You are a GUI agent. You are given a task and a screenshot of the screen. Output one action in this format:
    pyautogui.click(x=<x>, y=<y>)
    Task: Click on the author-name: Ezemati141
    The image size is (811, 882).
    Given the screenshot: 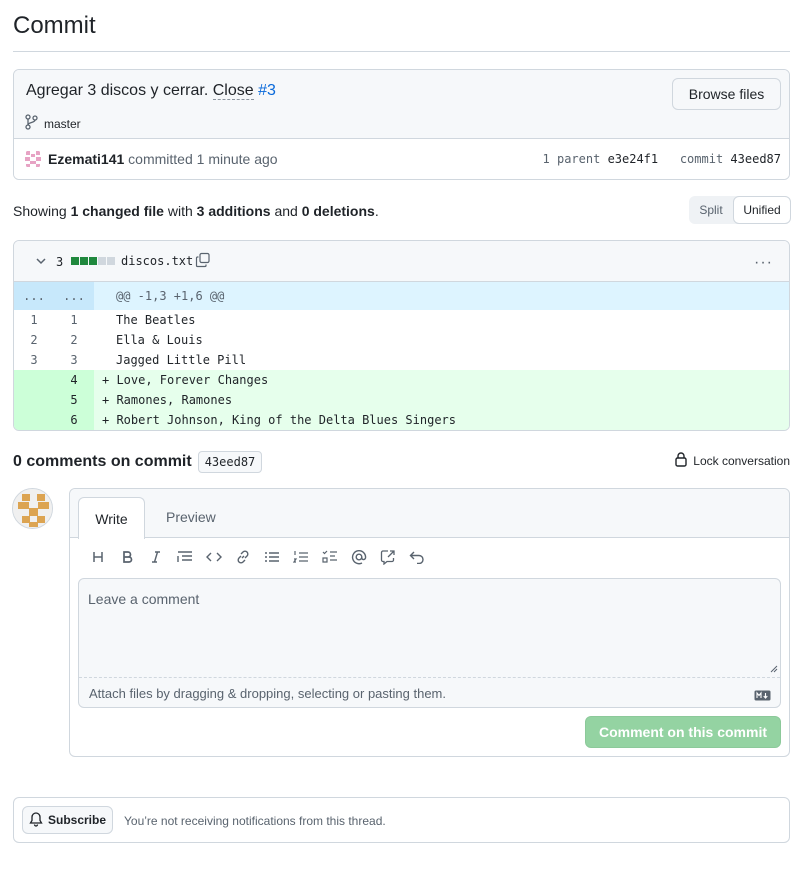 What is the action you would take?
    pyautogui.click(x=86, y=159)
    